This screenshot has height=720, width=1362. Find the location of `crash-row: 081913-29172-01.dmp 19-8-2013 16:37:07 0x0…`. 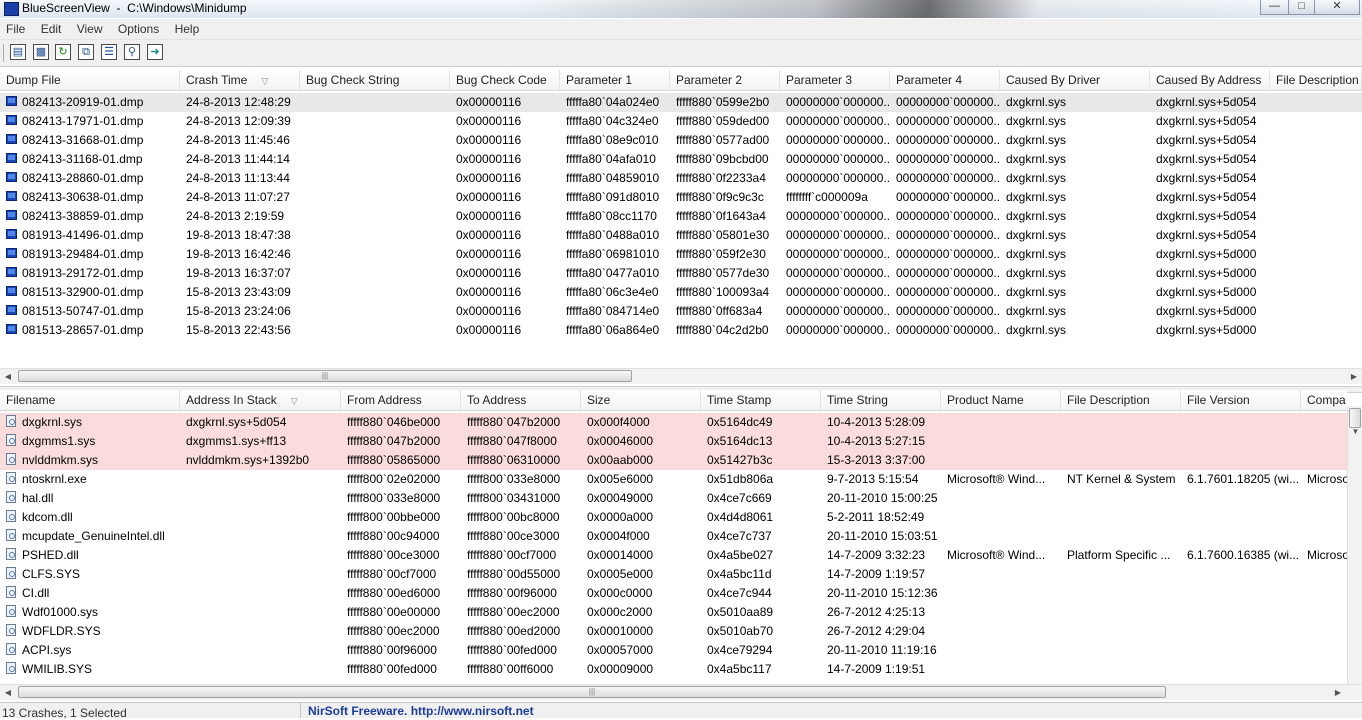

crash-row: 081913-29172-01.dmp 19-8-2013 16:37:07 0x0… is located at coordinates (681, 273).